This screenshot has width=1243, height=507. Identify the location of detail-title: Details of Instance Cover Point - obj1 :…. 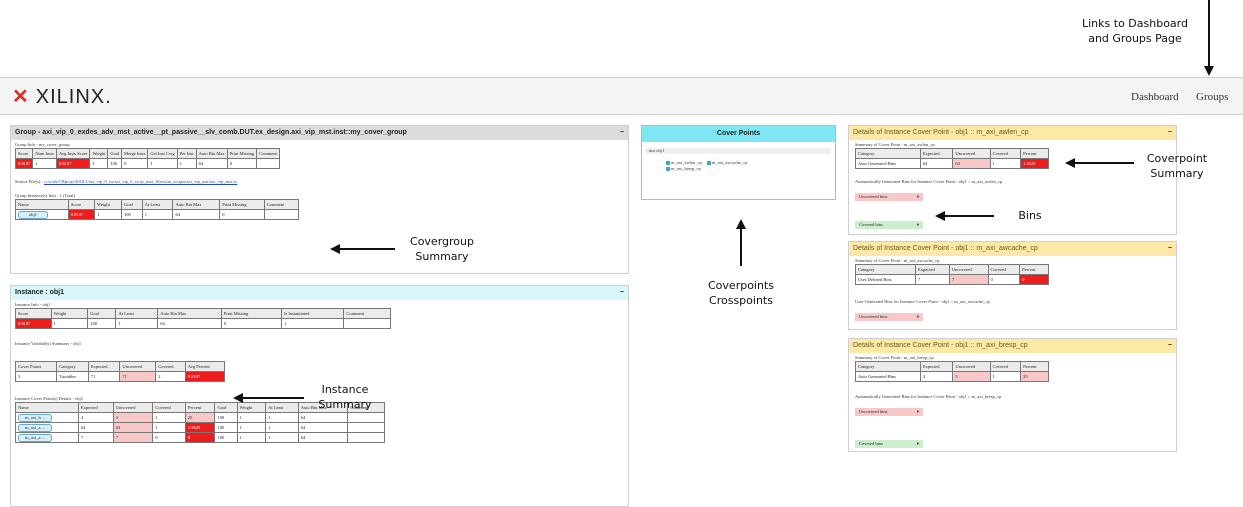
(945, 248).